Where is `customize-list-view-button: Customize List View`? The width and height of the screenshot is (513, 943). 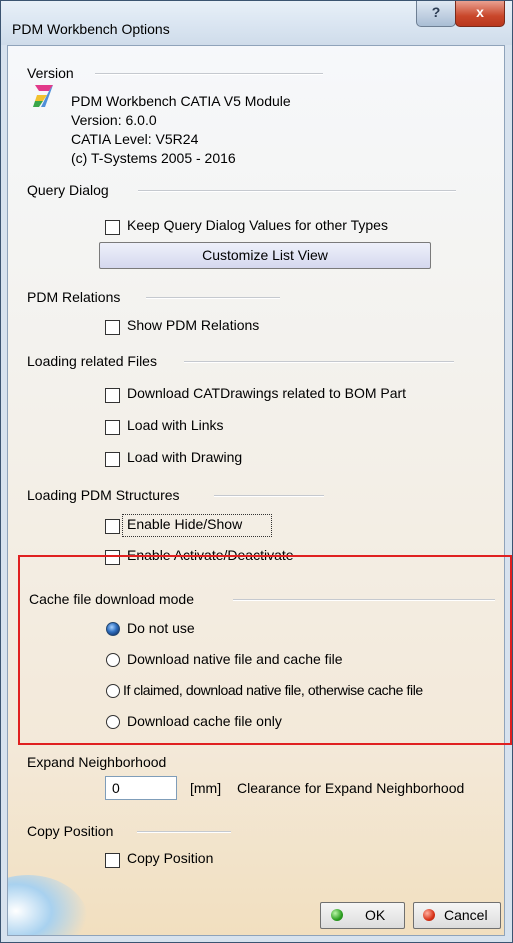 customize-list-view-button: Customize List View is located at coordinates (265, 255).